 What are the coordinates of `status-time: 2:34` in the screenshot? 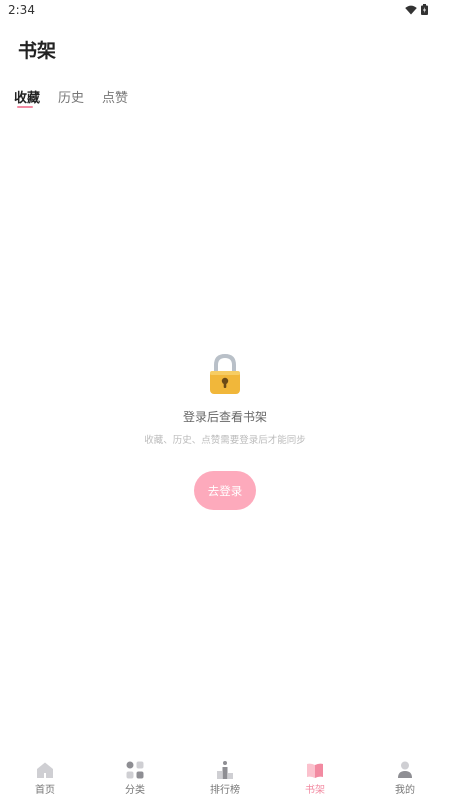 It's located at (21, 10).